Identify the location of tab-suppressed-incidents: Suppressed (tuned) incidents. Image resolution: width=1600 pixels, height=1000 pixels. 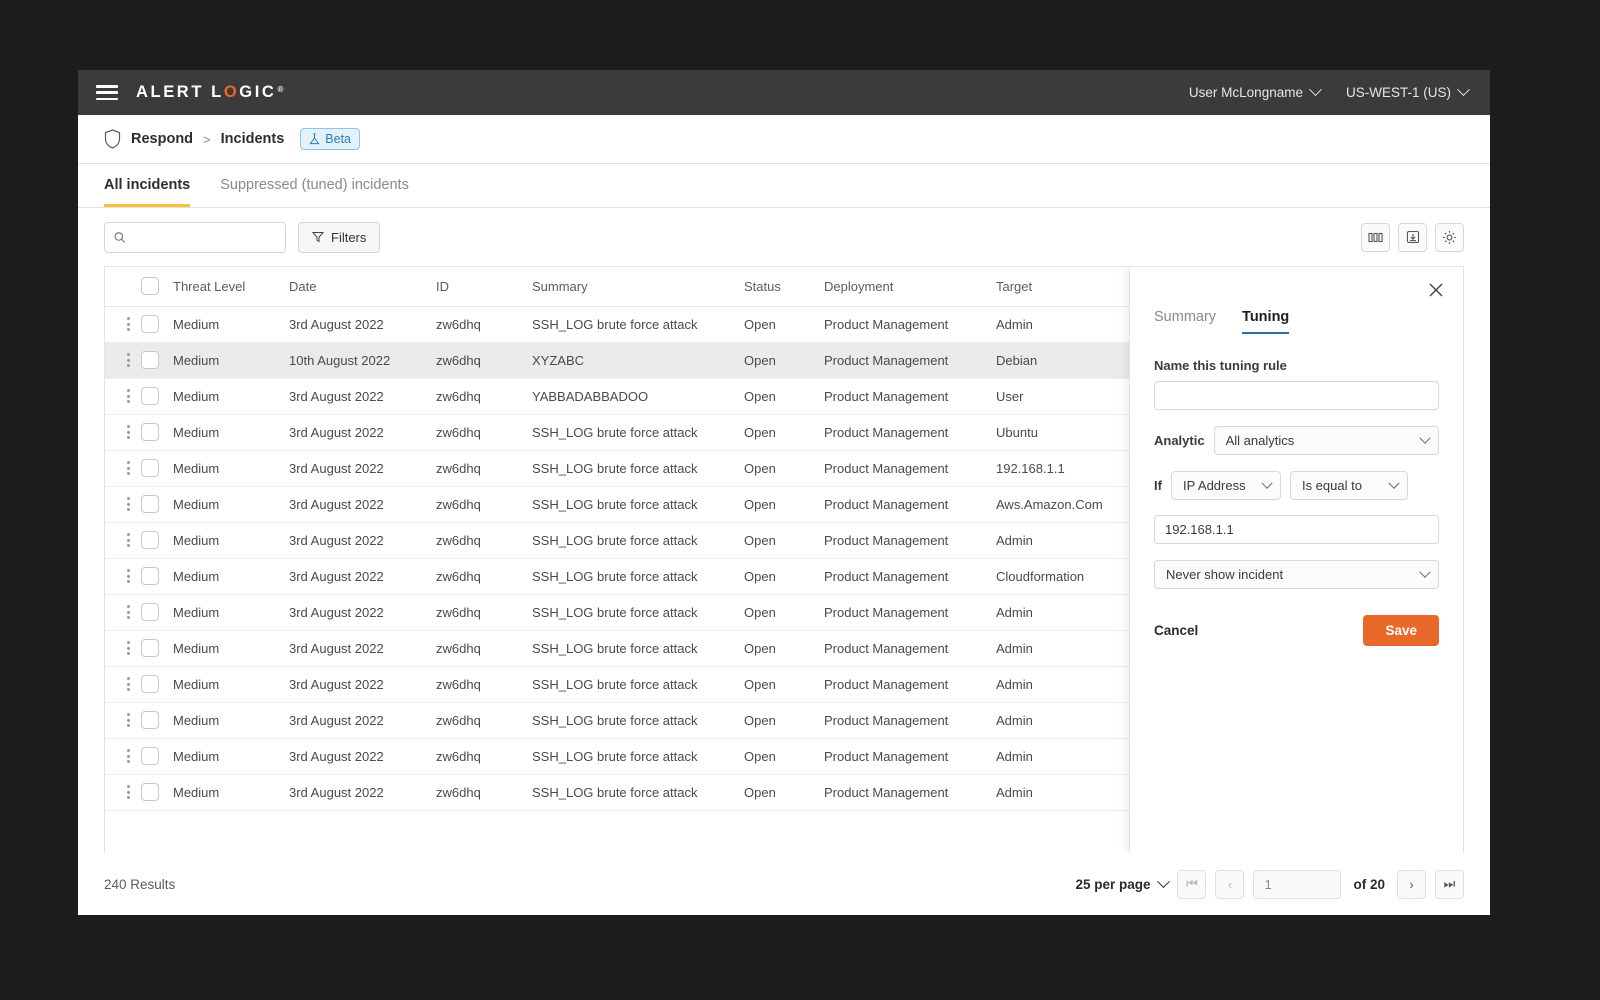
(314, 192).